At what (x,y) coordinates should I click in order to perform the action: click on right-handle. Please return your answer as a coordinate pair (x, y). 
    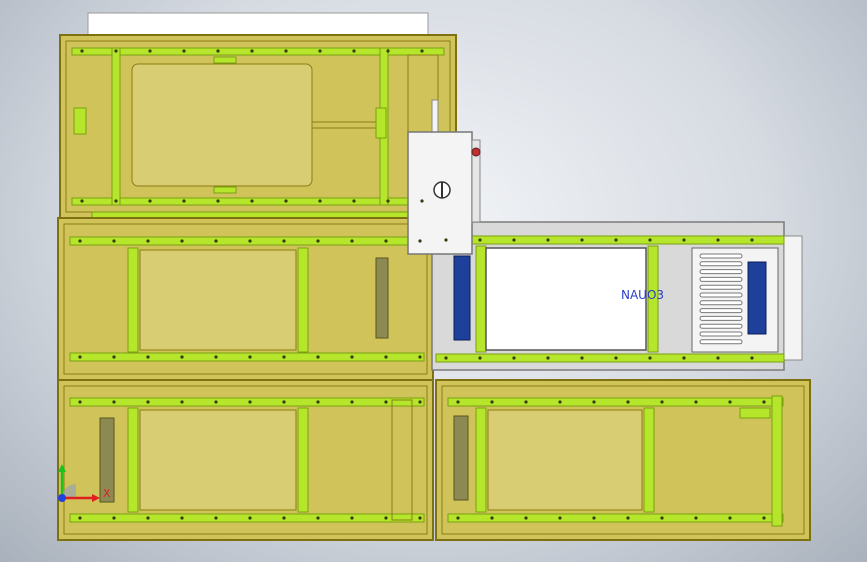
    Looking at the image, I should click on (757, 298).